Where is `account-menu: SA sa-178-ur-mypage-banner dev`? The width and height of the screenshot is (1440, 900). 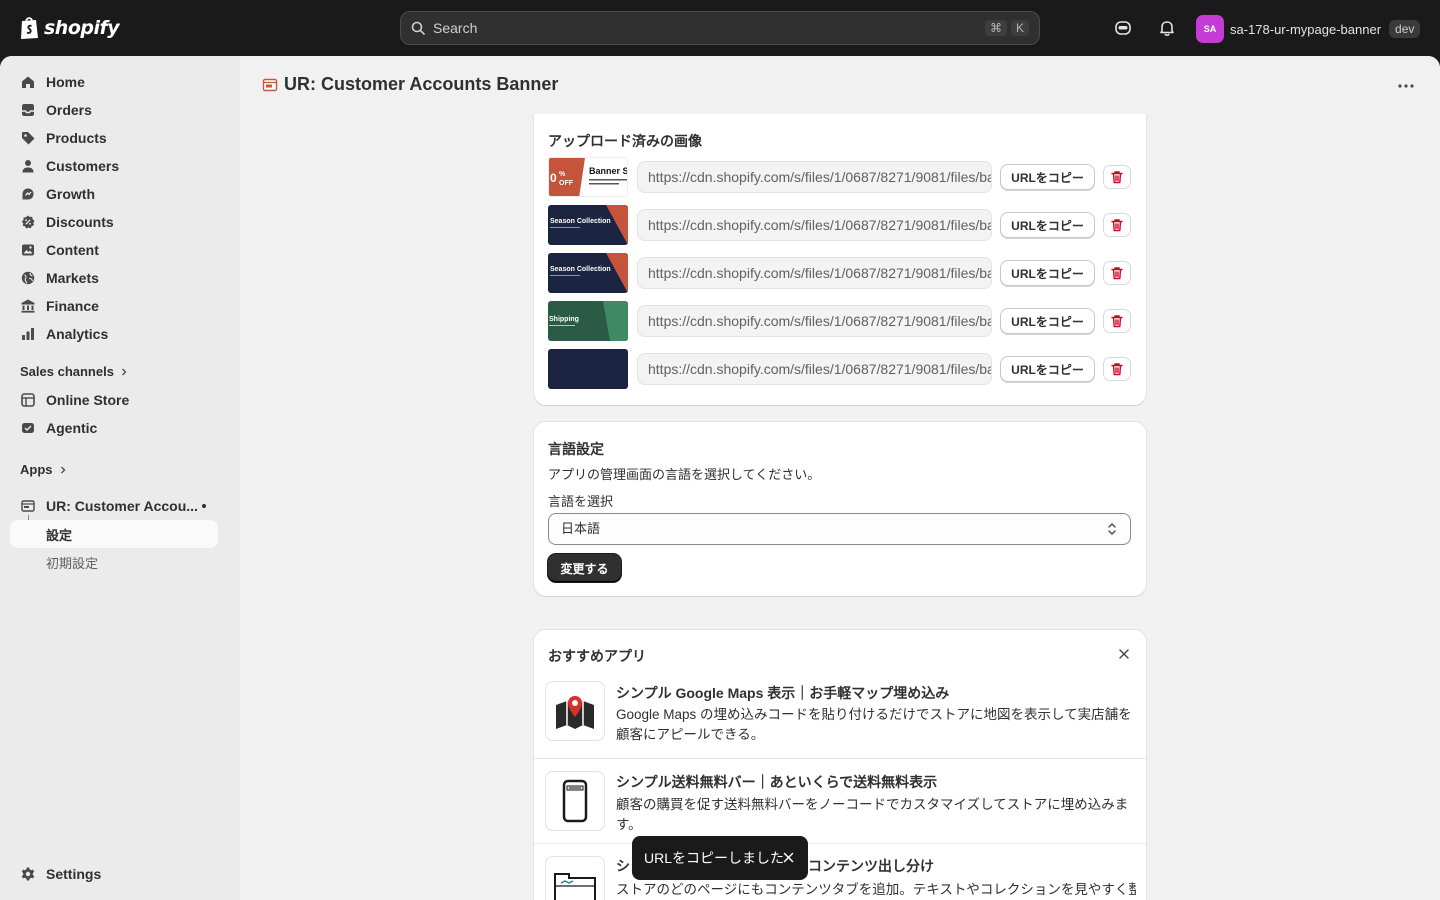 account-menu: SA sa-178-ur-mypage-banner dev is located at coordinates (1308, 29).